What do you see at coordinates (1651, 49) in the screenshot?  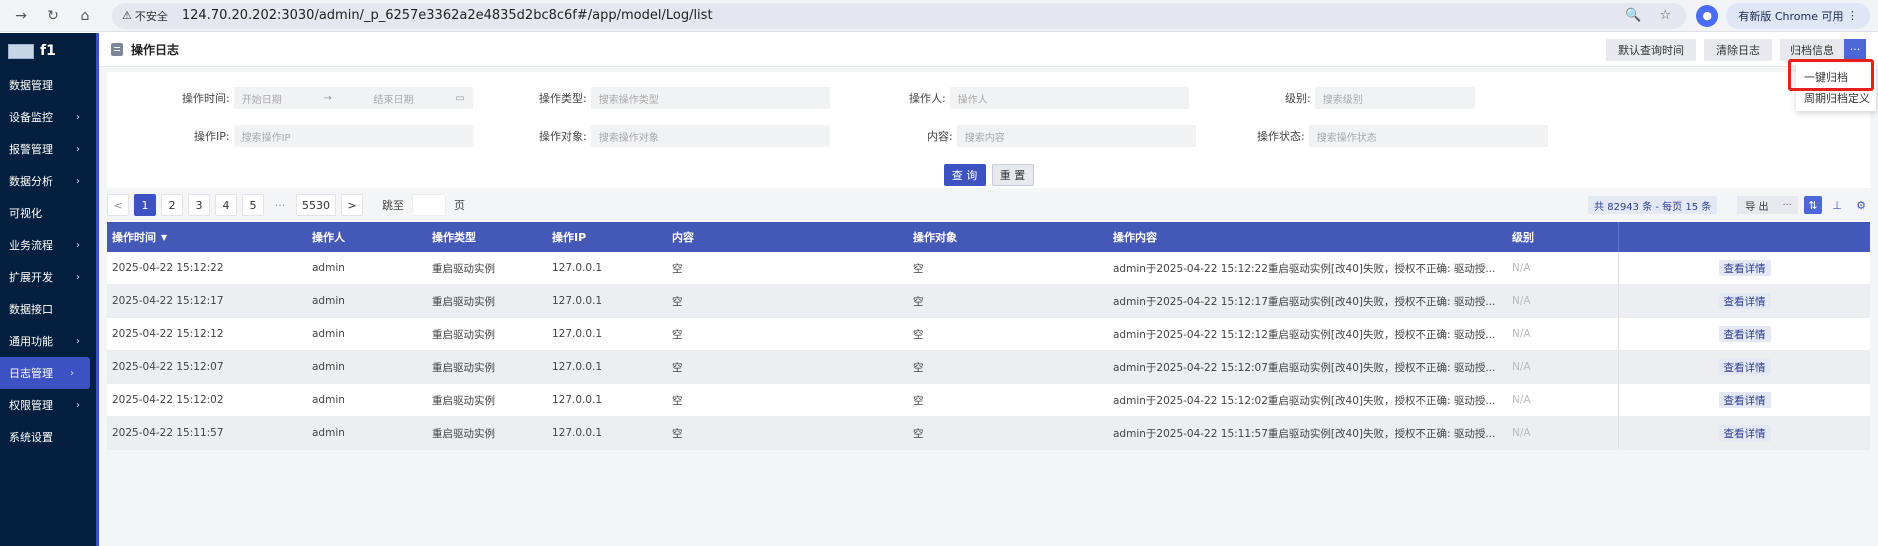 I see `default-query-time-button: 默认查询时间` at bounding box center [1651, 49].